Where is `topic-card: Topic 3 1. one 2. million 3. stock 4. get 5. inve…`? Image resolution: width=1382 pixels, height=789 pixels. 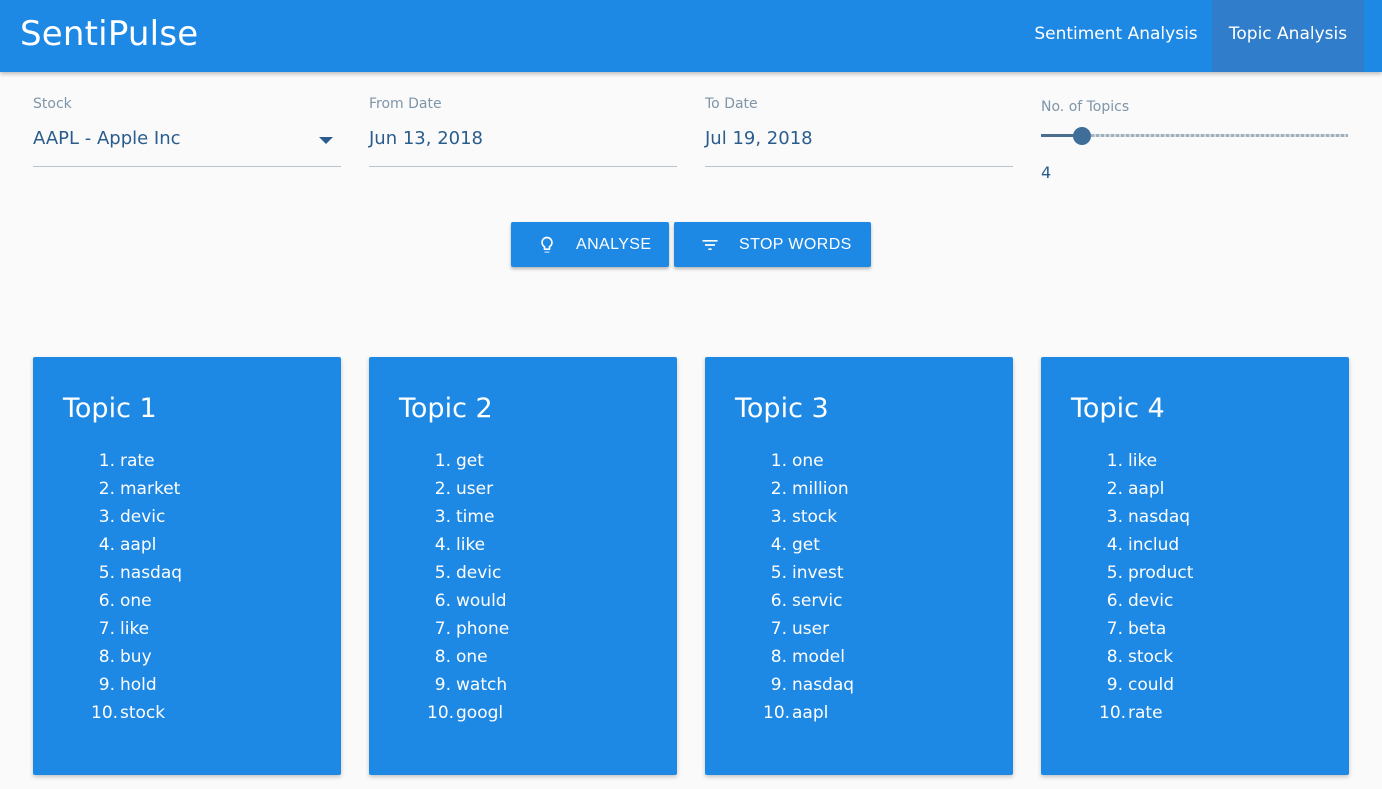
topic-card: Topic 3 1. one 2. million 3. stock 4. get 5. inve… is located at coordinates (859, 566).